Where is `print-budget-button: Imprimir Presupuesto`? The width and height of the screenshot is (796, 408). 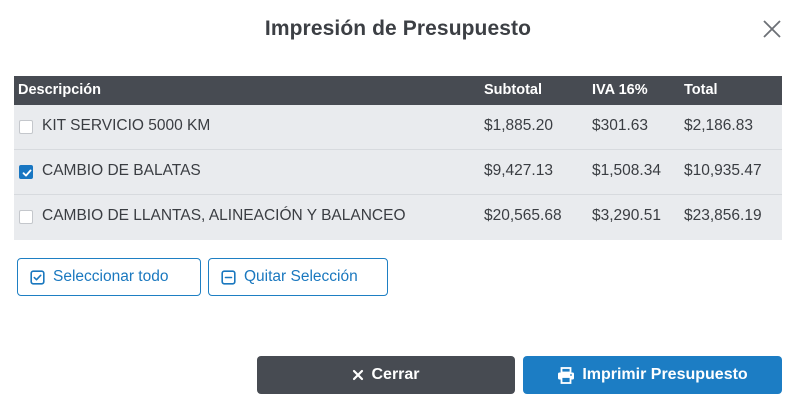 print-budget-button: Imprimir Presupuesto is located at coordinates (652, 375).